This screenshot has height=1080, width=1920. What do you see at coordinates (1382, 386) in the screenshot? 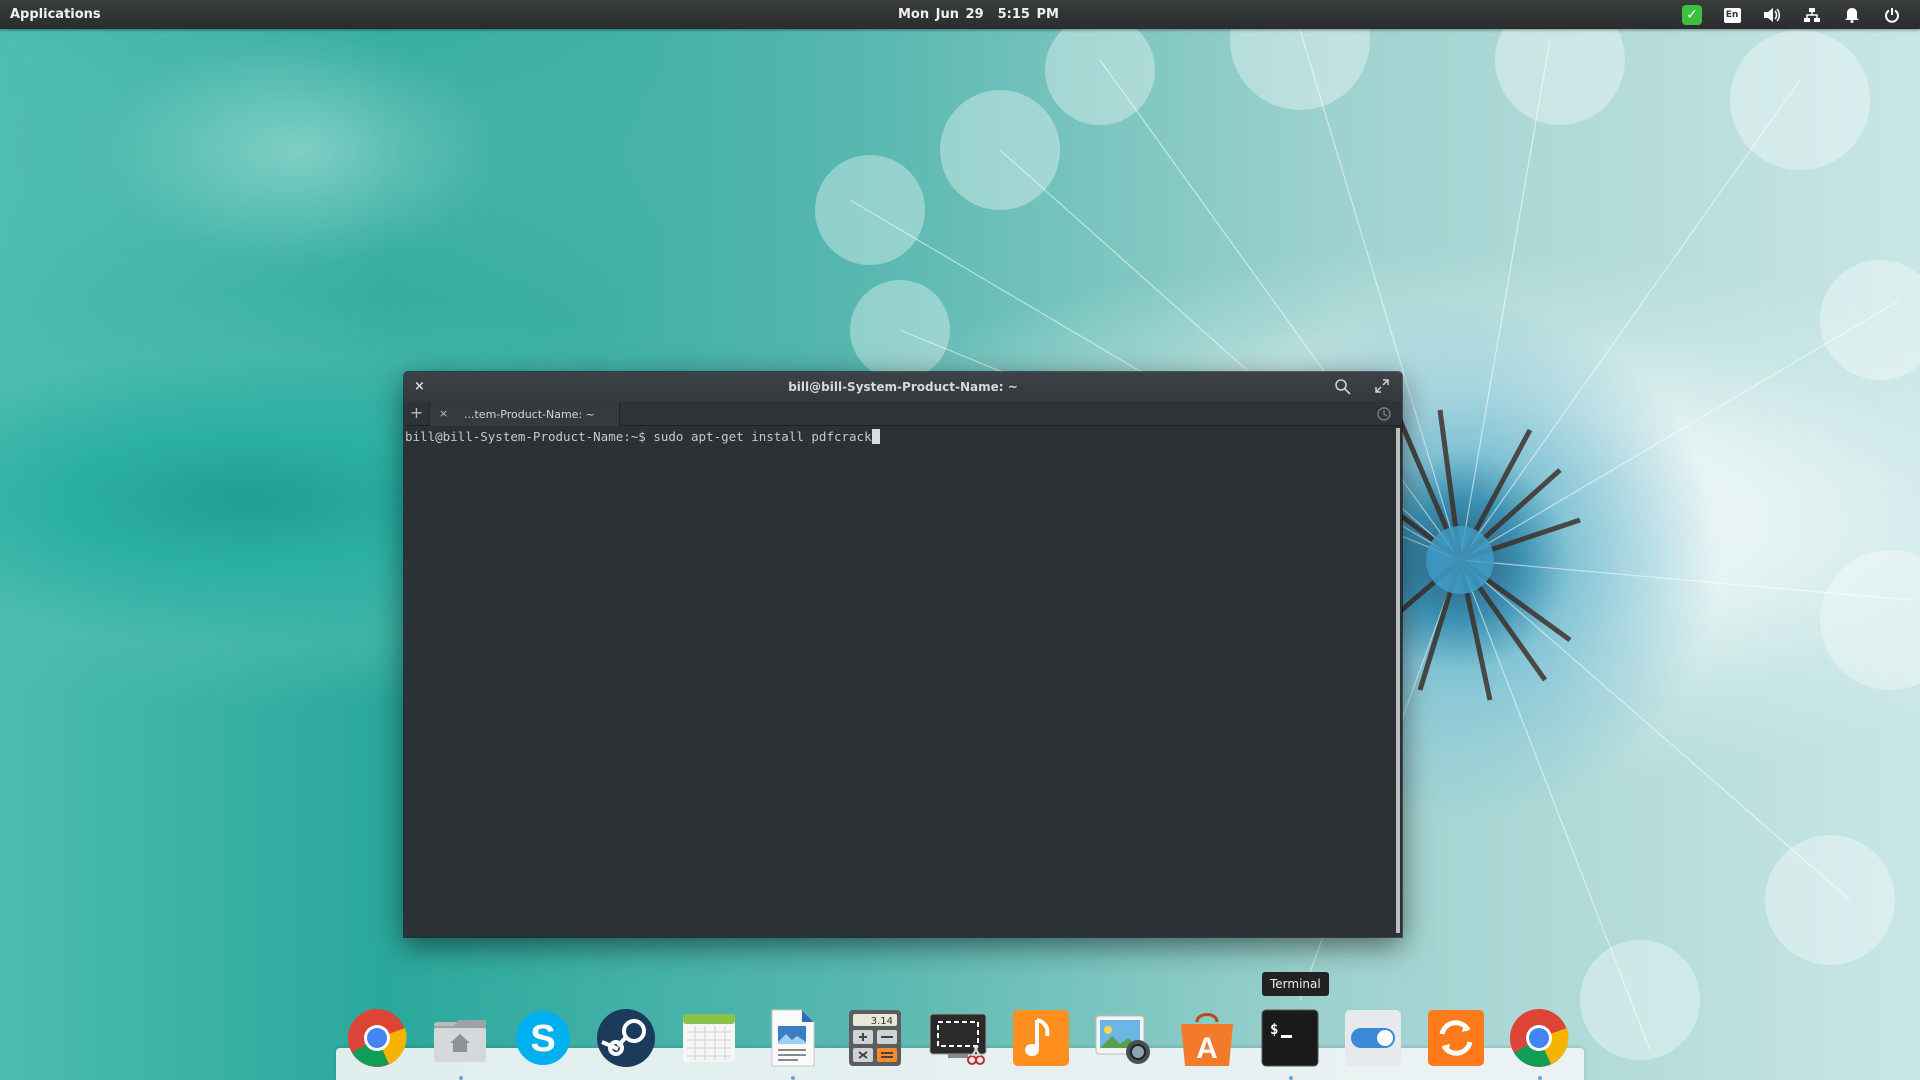
I see `maximize-icon` at bounding box center [1382, 386].